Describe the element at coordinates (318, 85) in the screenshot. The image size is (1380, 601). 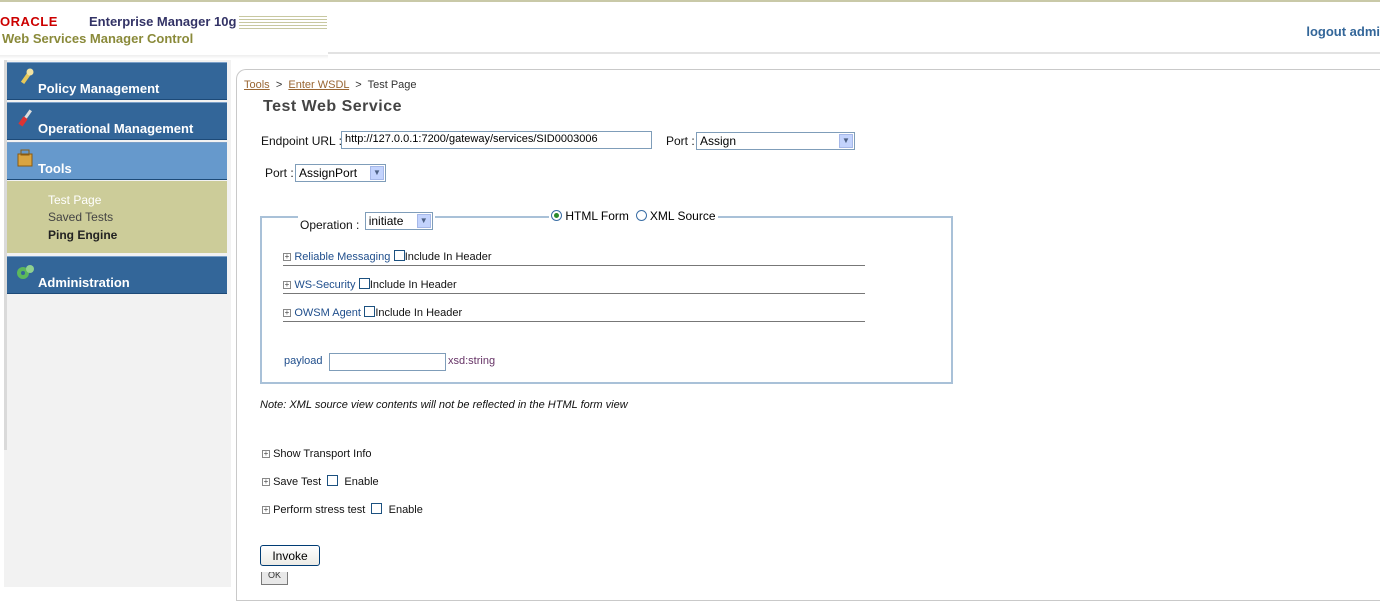
I see `breadcrumb-enter-wsdl: Enter WSDL` at that location.